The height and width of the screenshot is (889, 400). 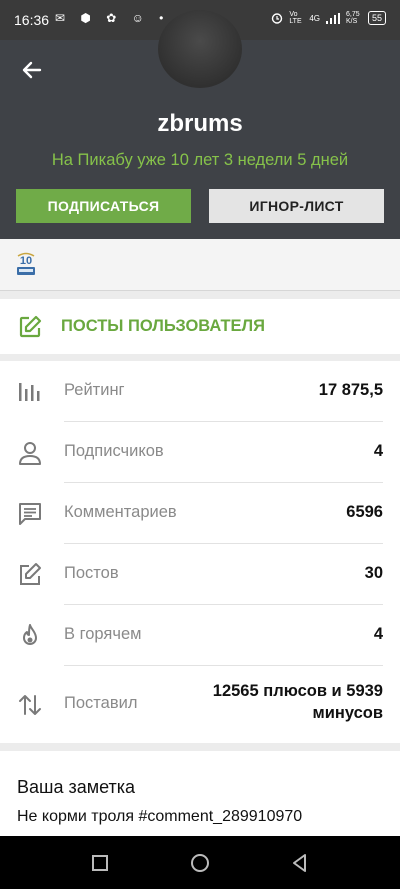 What do you see at coordinates (200, 635) in the screenshot?
I see `stat-row-hot: В горячем 4` at bounding box center [200, 635].